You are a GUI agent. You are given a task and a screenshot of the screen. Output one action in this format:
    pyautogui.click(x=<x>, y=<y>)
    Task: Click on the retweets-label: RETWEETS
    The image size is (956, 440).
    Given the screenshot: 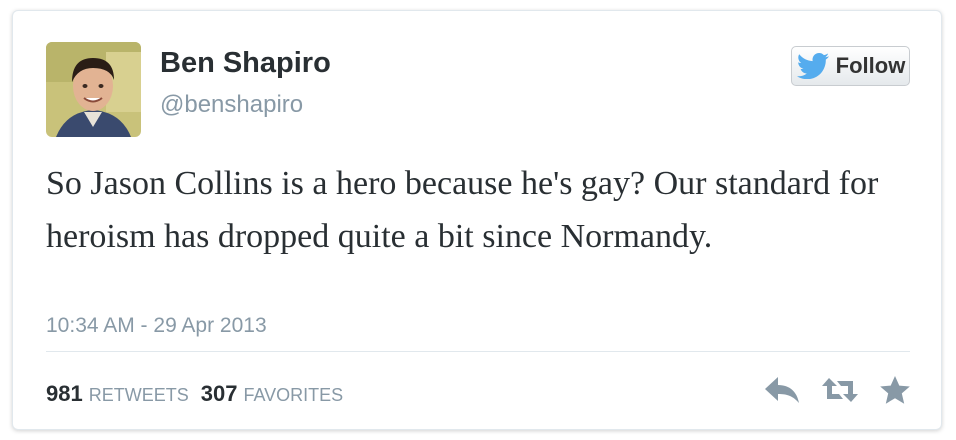 What is the action you would take?
    pyautogui.click(x=139, y=395)
    